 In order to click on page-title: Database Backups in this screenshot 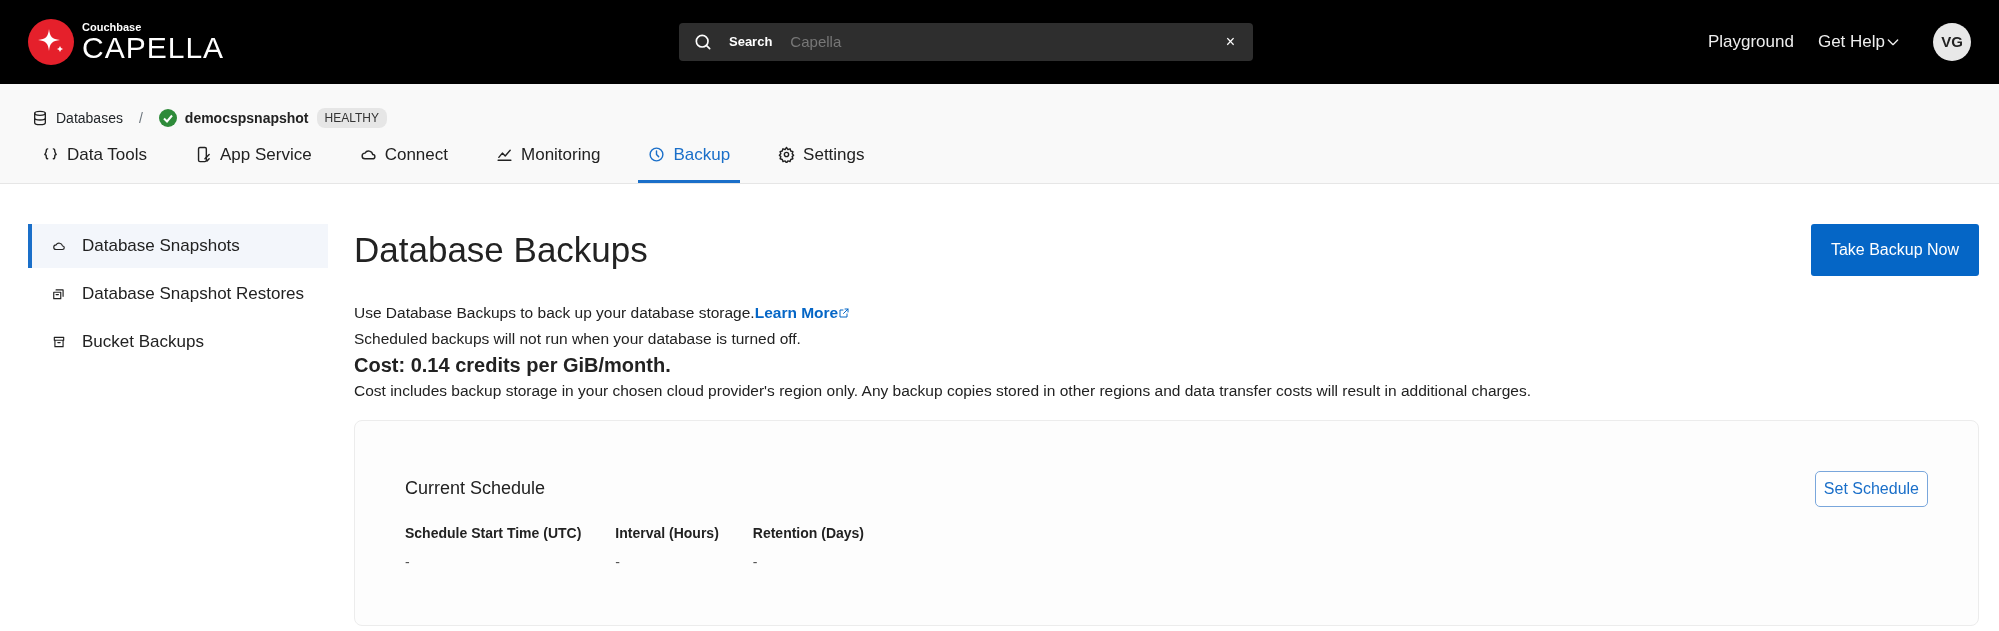, I will do `click(501, 249)`.